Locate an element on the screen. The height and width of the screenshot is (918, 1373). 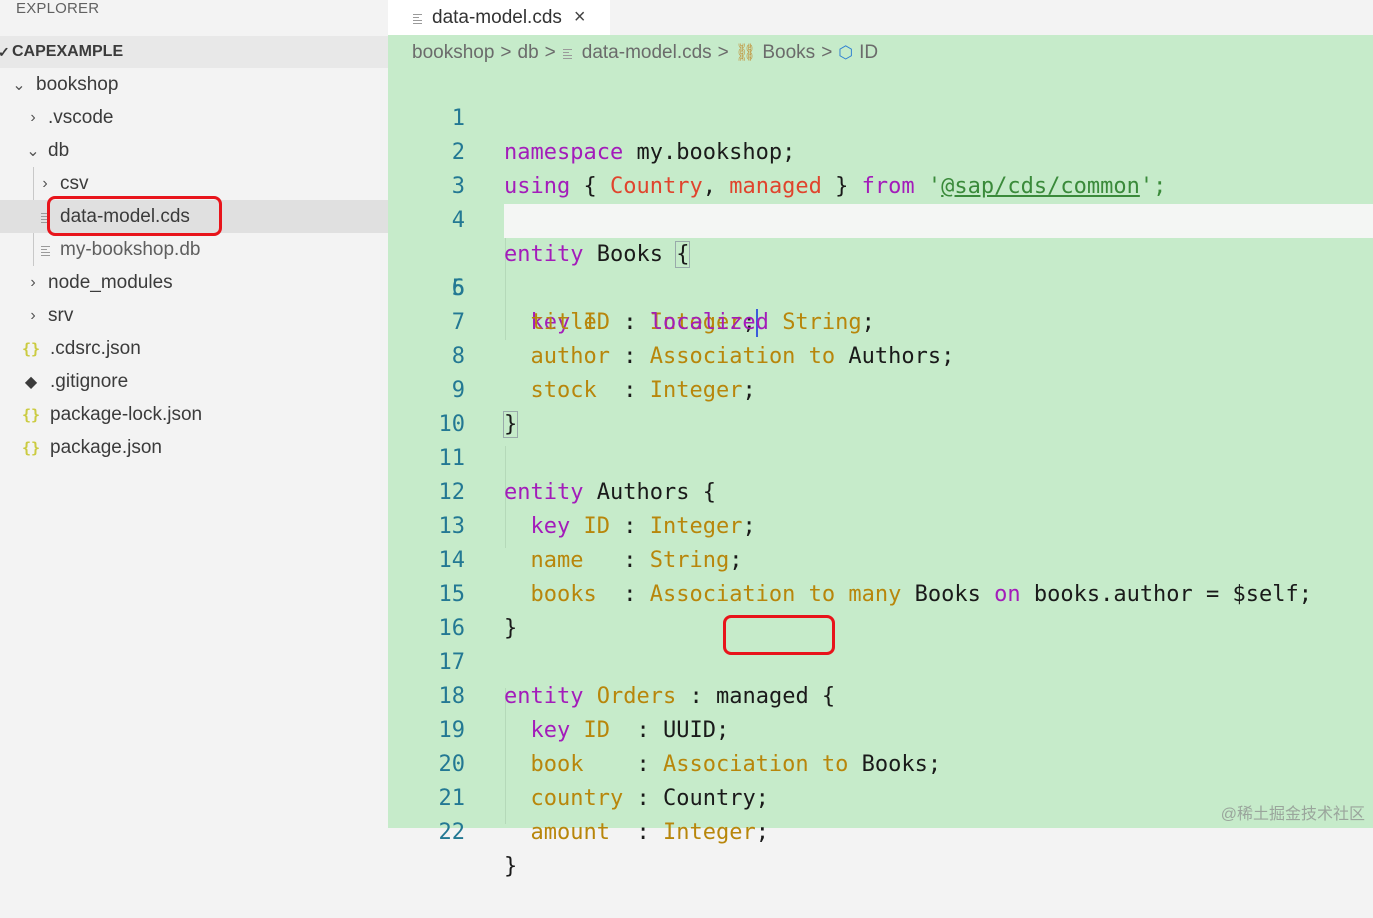
tree-item-gitignore: ◆ .gitignore is located at coordinates (75, 381).